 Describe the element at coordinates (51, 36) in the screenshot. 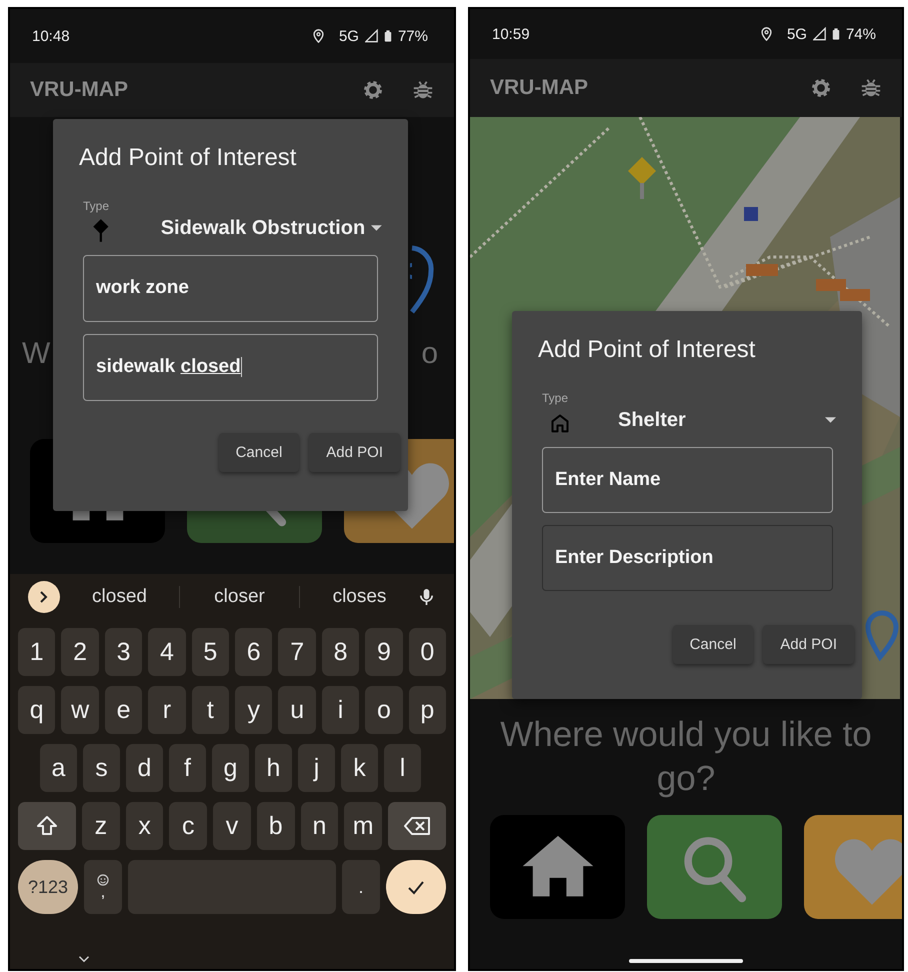

I see `clock: 10:48` at that location.